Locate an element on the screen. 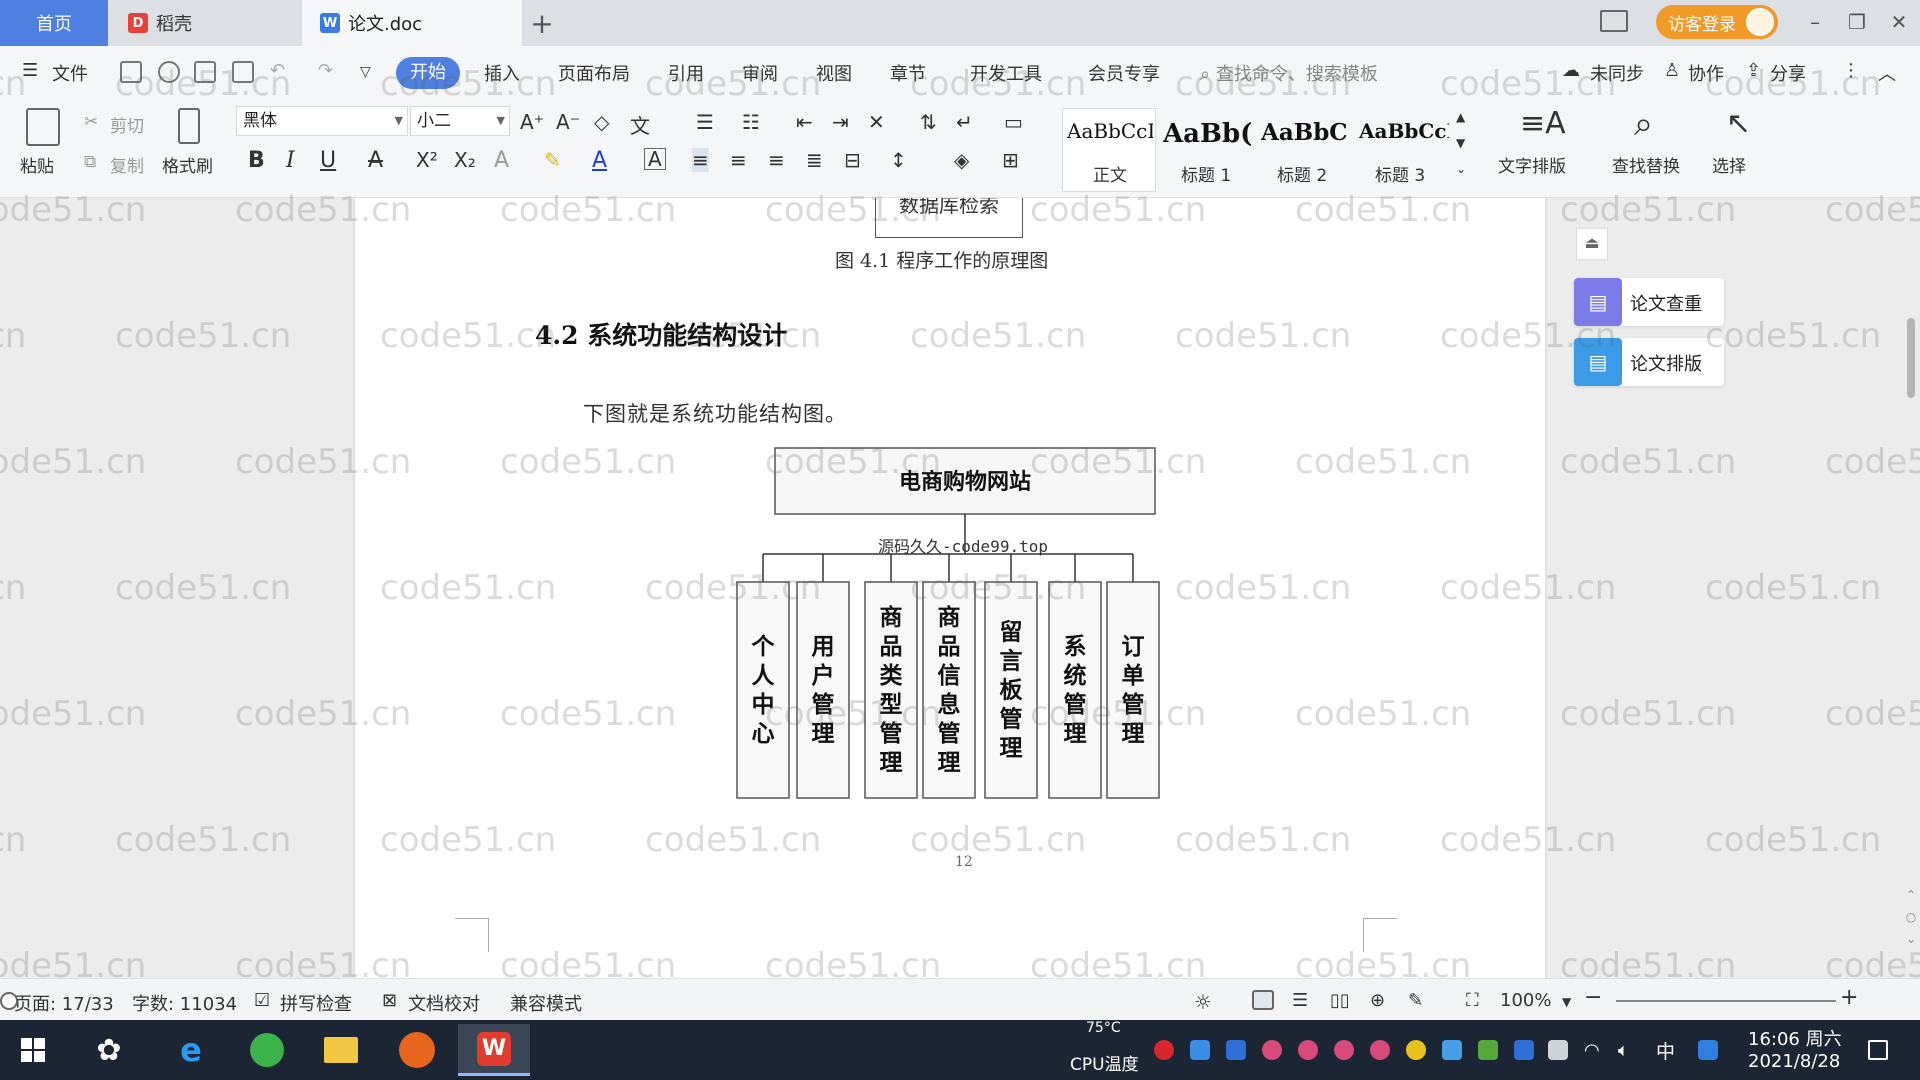 The image size is (1920, 1080). sort-icon: ⇅ is located at coordinates (928, 122).